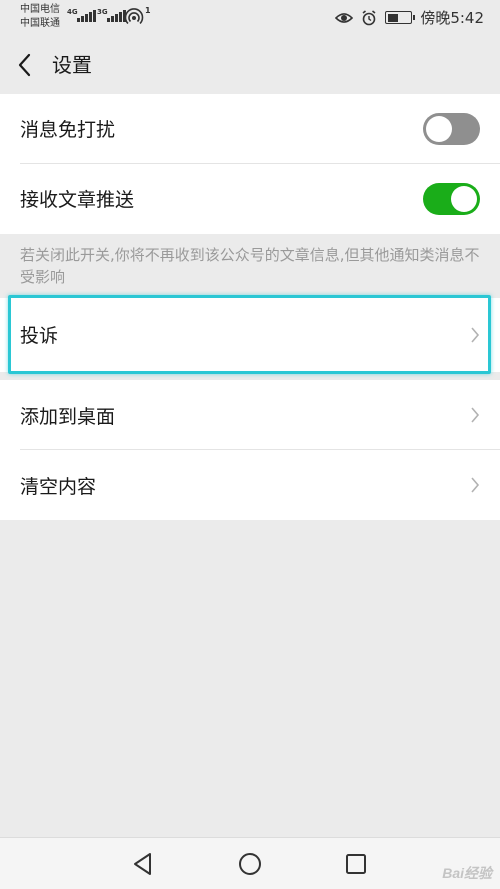 The image size is (500, 889). Describe the element at coordinates (143, 864) in the screenshot. I see `nav-back-icon` at that location.